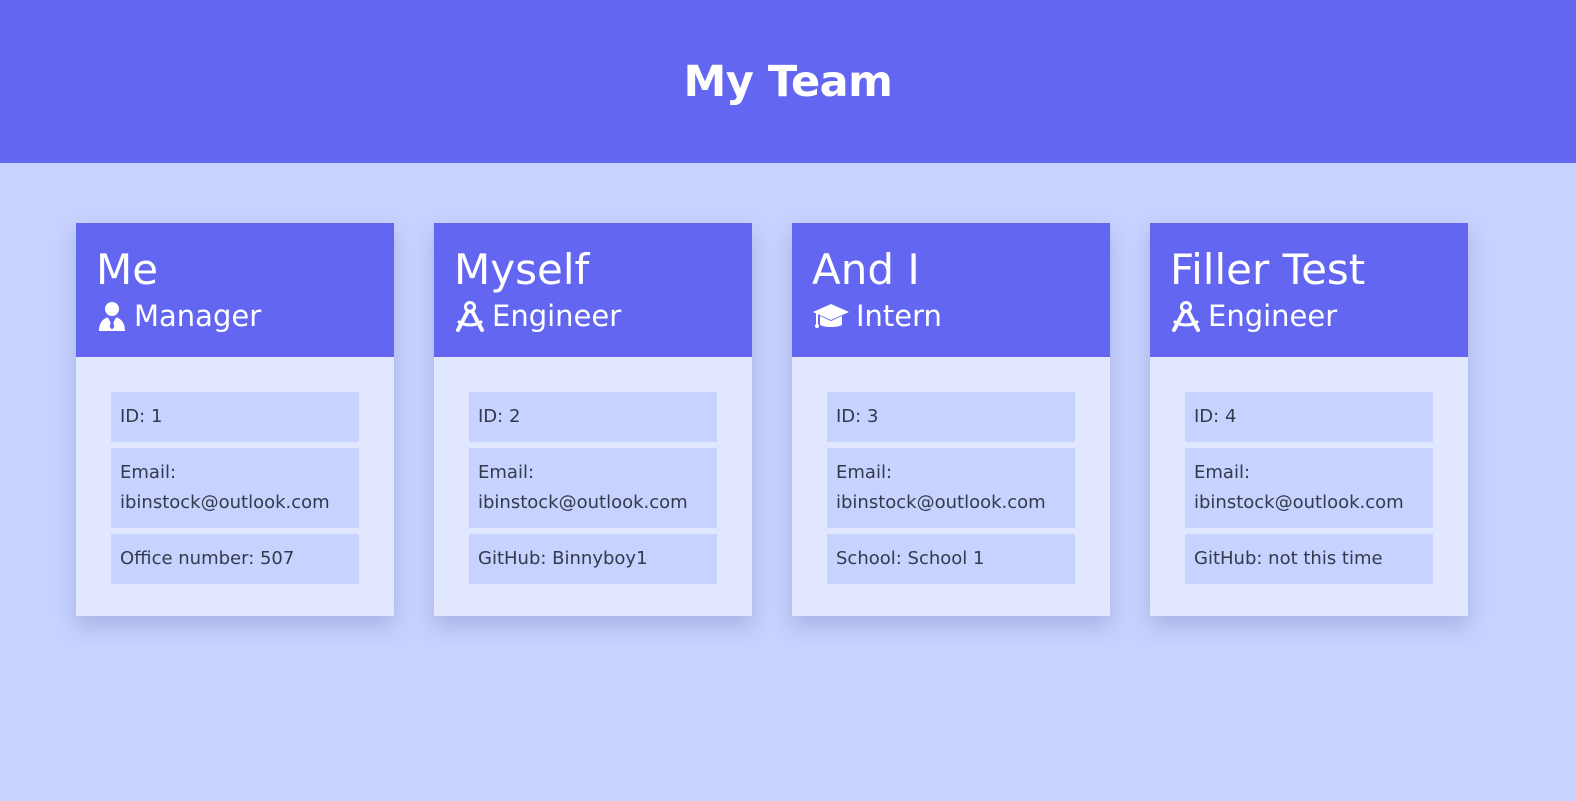  Describe the element at coordinates (593, 417) in the screenshot. I see `employee-id: ID: 2` at that location.